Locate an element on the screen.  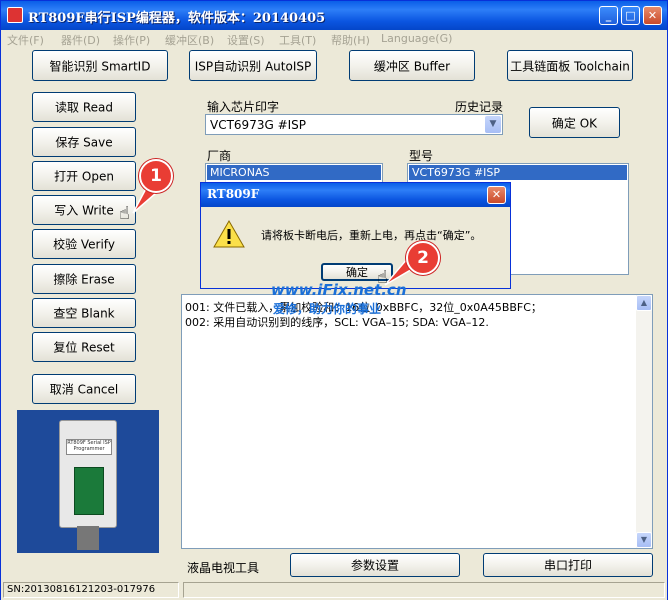
maximize-icon: □ is located at coordinates (630, 15).